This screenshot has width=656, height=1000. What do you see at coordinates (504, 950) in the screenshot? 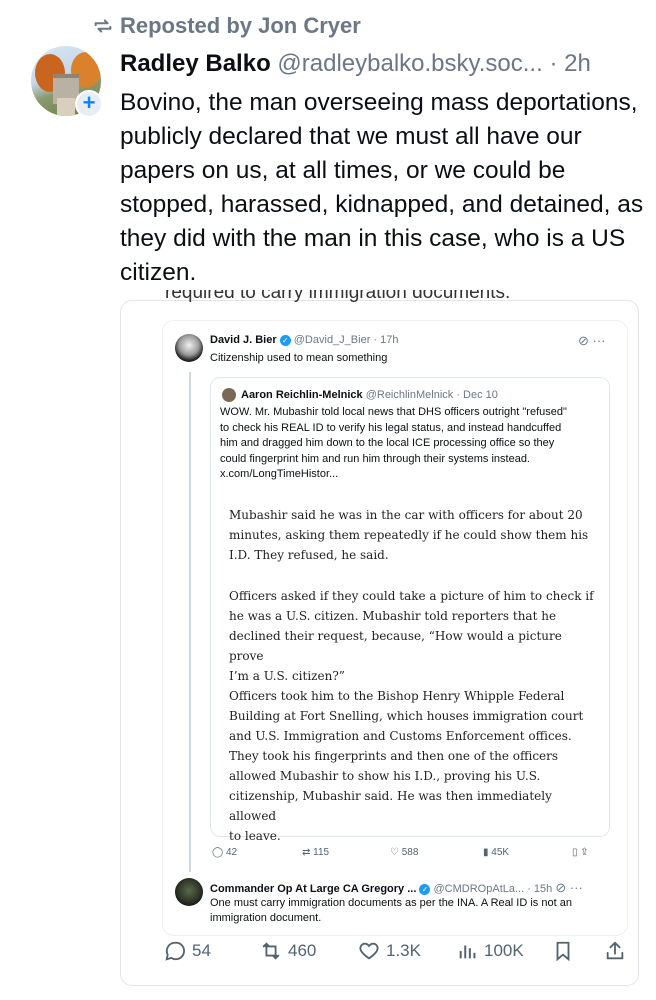
I see `views-count: 100K` at bounding box center [504, 950].